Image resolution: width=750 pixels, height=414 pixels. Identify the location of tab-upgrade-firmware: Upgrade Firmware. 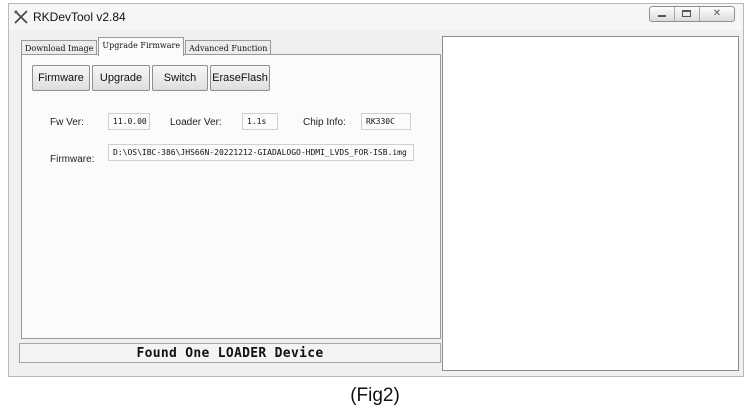
(141, 46).